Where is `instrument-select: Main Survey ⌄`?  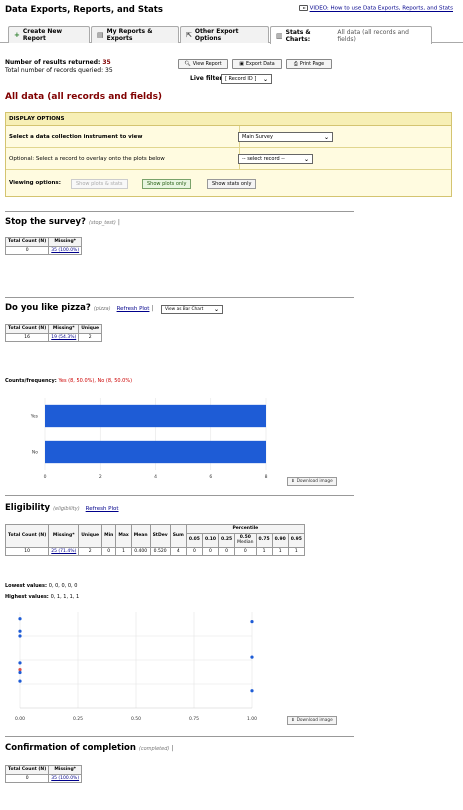 instrument-select: Main Survey ⌄ is located at coordinates (285, 137).